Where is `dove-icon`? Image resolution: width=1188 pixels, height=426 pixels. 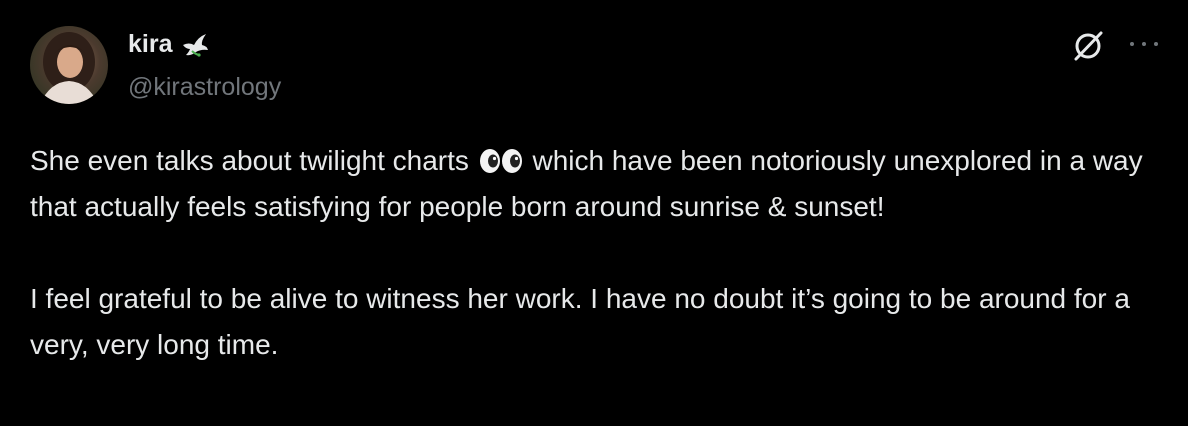
dove-icon is located at coordinates (195, 45).